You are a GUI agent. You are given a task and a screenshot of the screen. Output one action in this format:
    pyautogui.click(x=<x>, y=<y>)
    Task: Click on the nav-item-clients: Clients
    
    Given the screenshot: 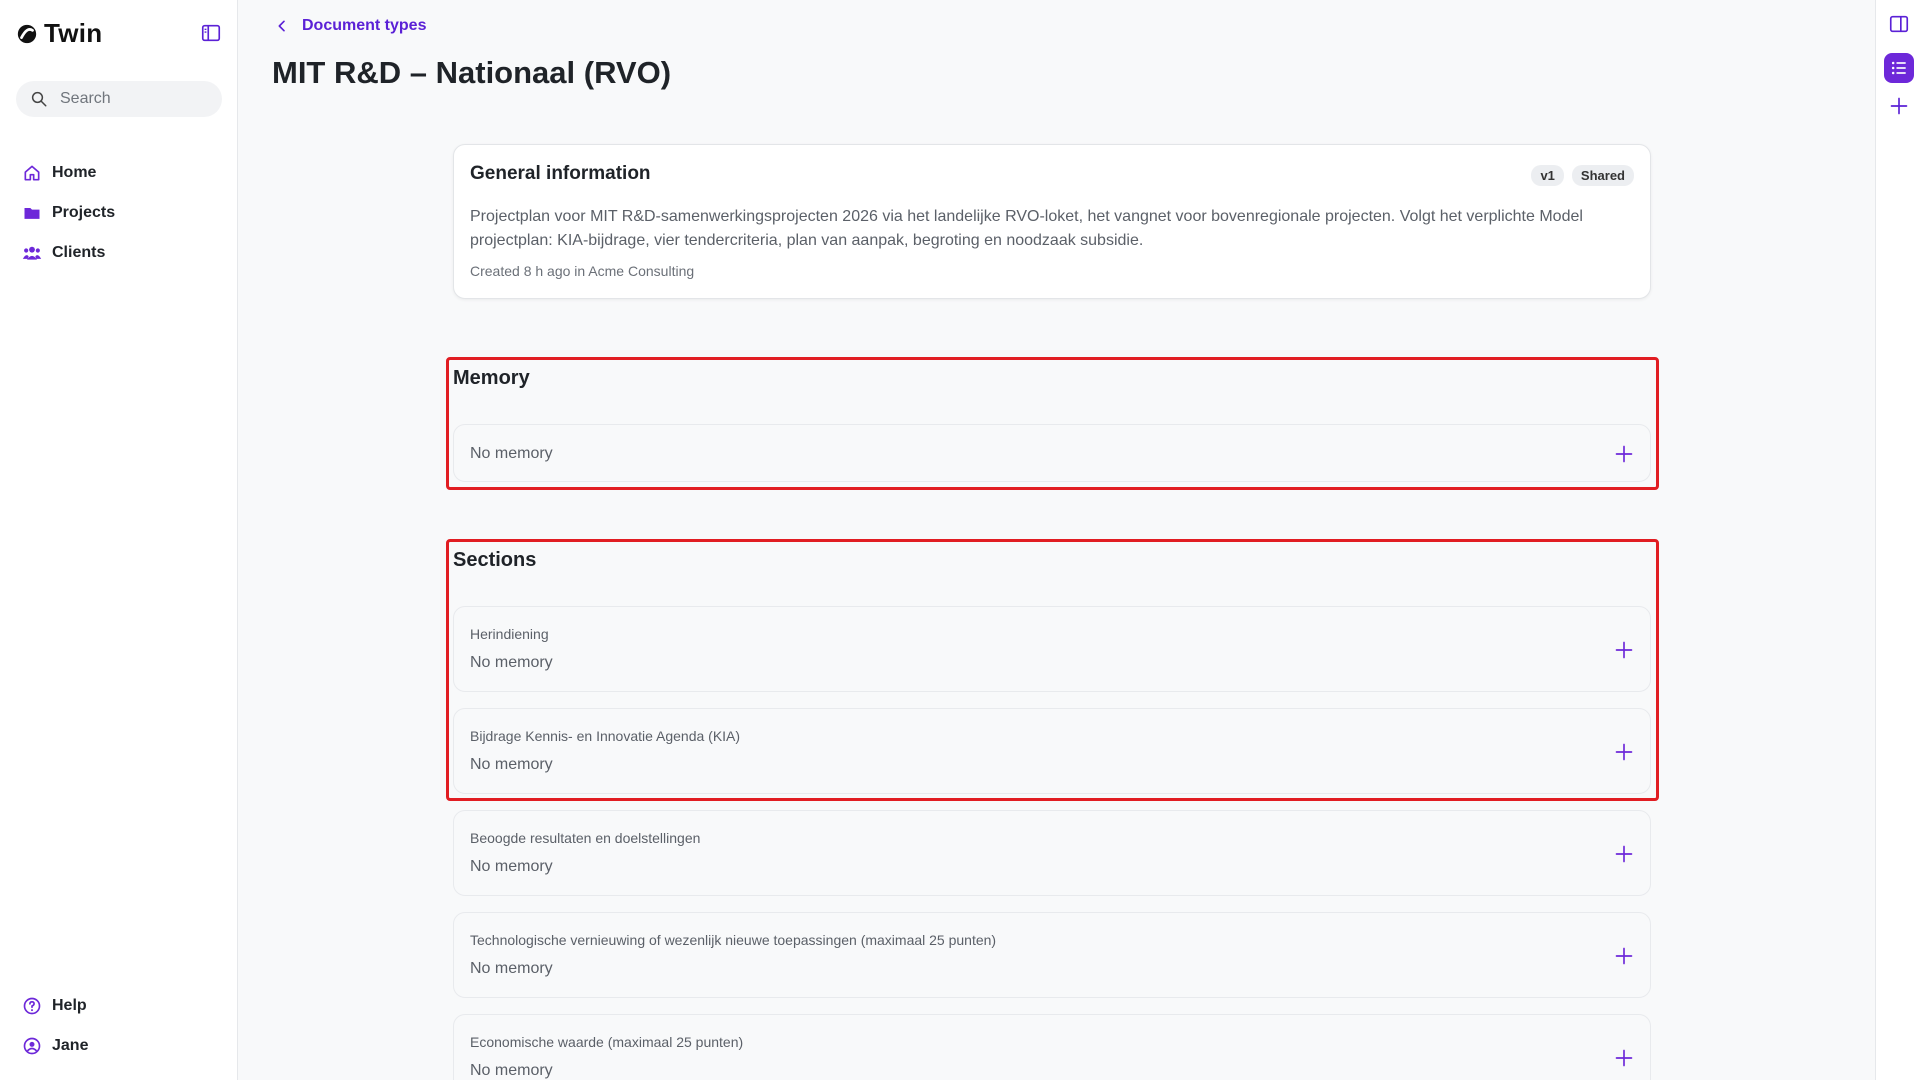 What is the action you would take?
    pyautogui.click(x=68, y=253)
    